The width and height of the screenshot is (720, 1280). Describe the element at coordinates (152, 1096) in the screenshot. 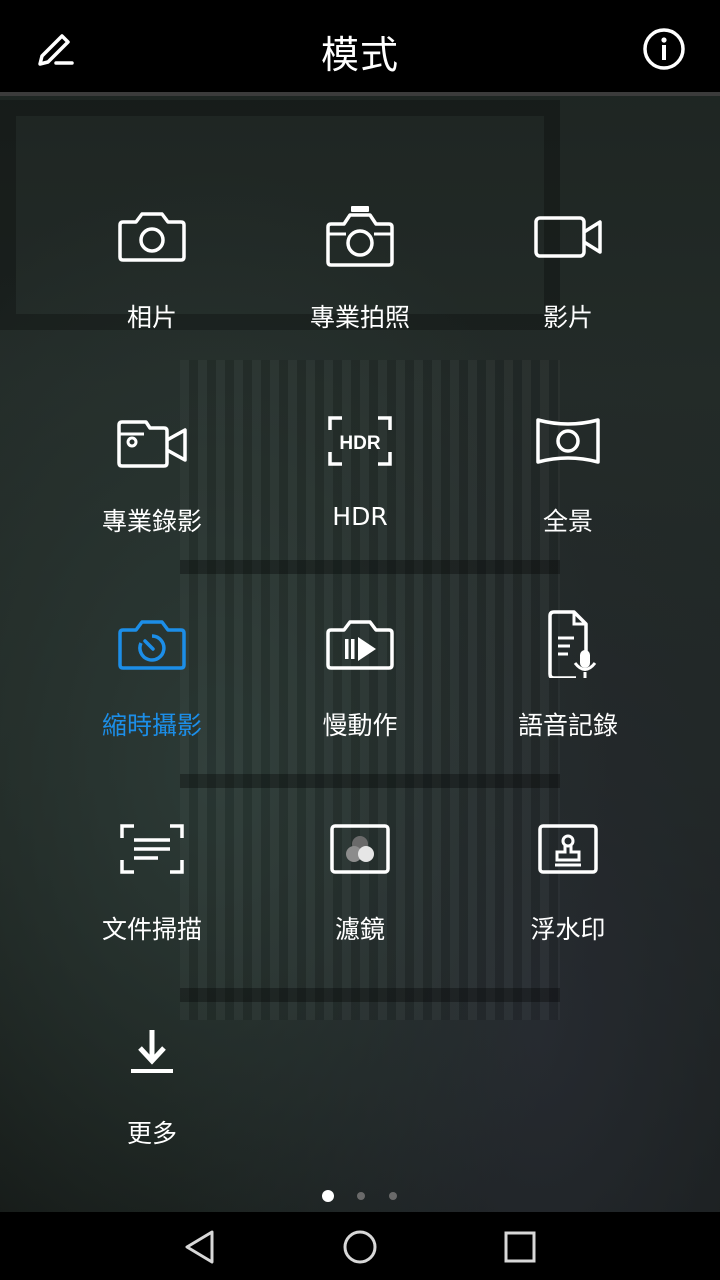

I see `mode-more: 更多` at that location.